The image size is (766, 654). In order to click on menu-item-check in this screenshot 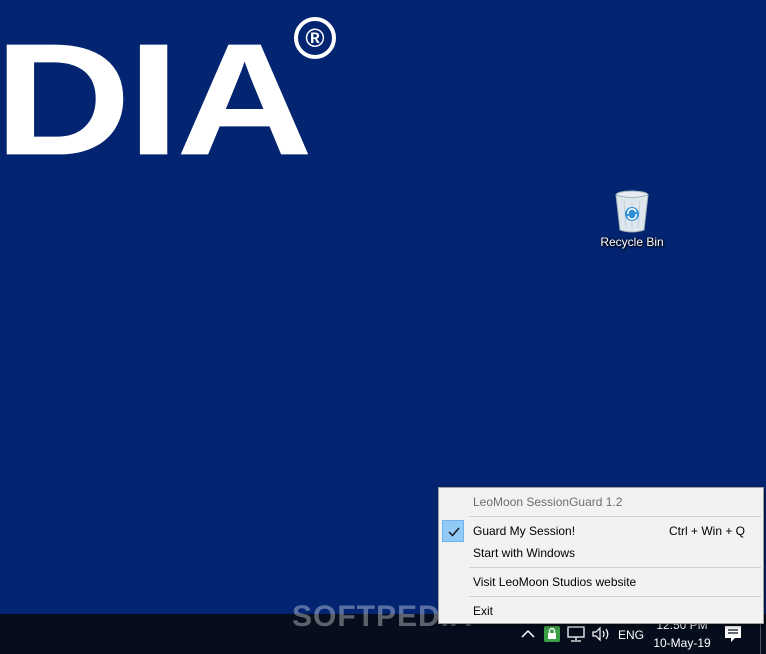, I will do `click(453, 531)`.